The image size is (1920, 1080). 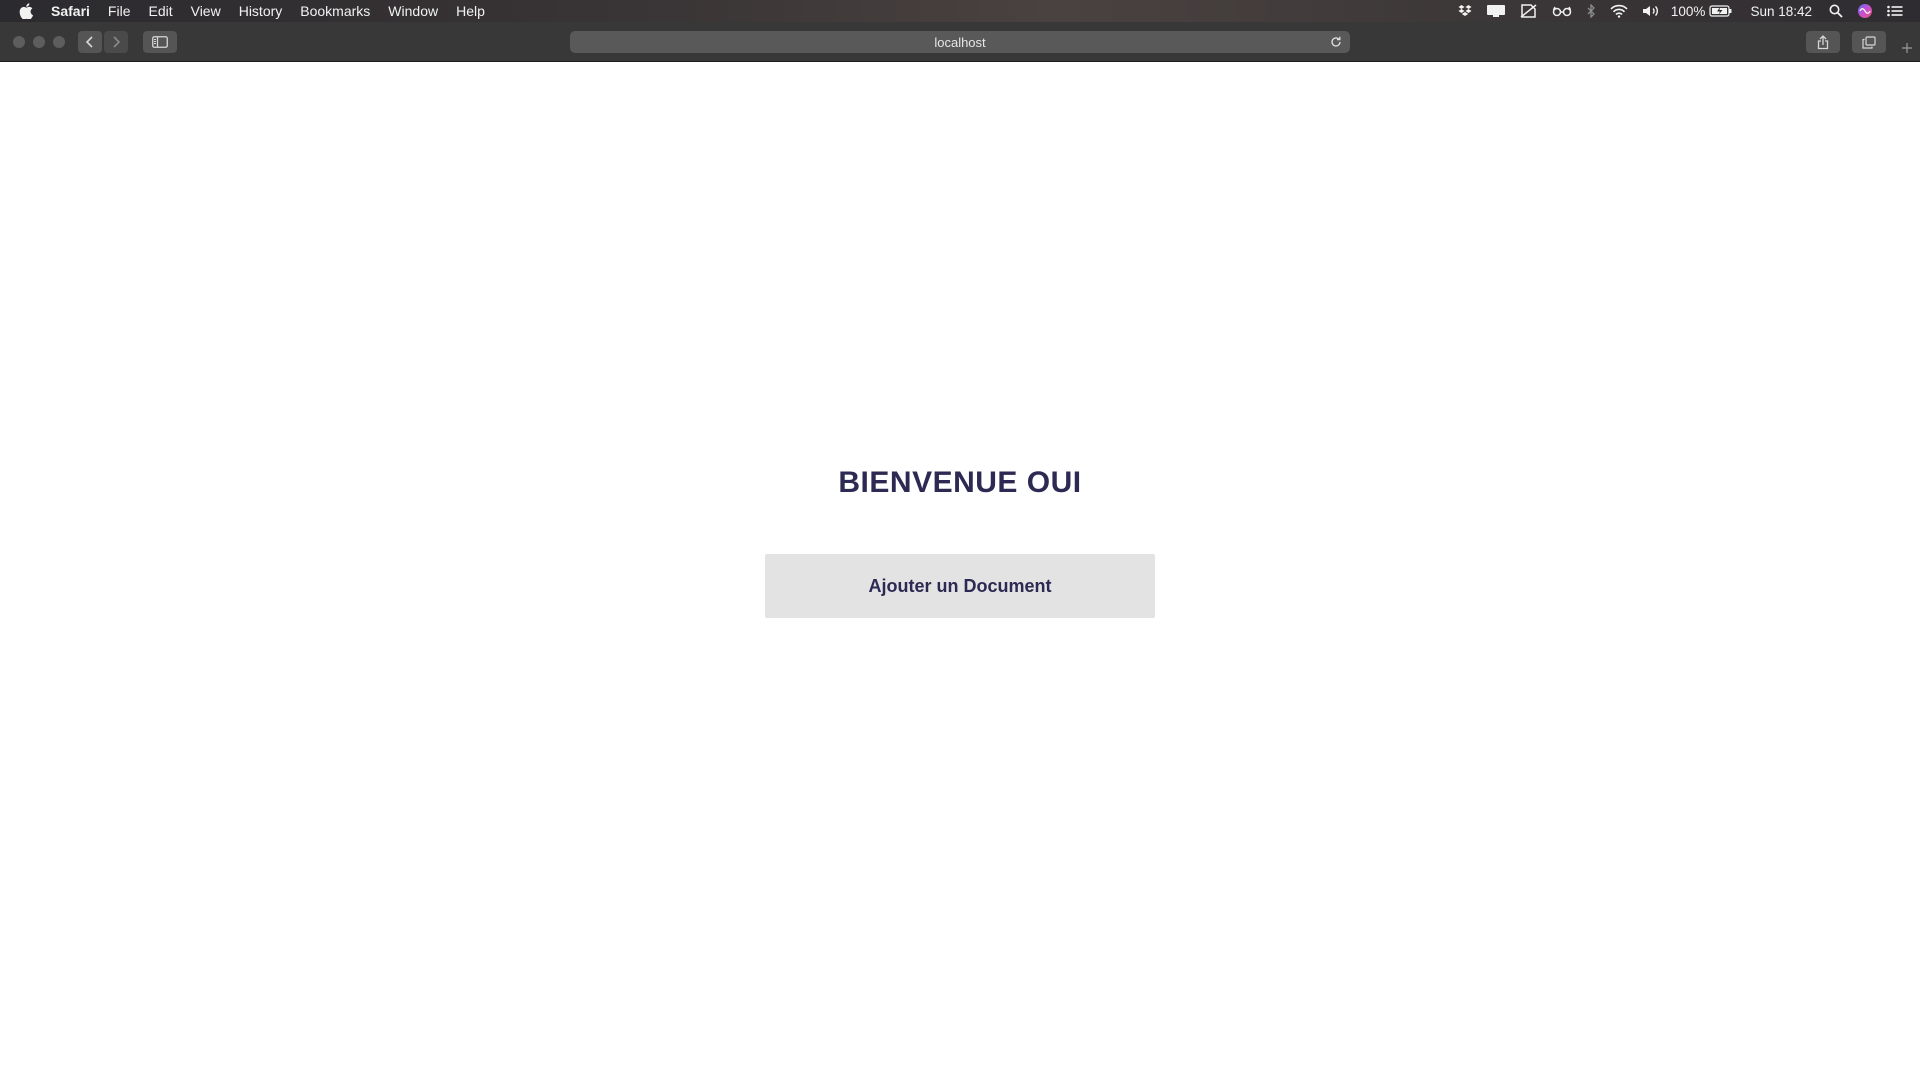 What do you see at coordinates (1465, 11) in the screenshot?
I see `dropbox-icon` at bounding box center [1465, 11].